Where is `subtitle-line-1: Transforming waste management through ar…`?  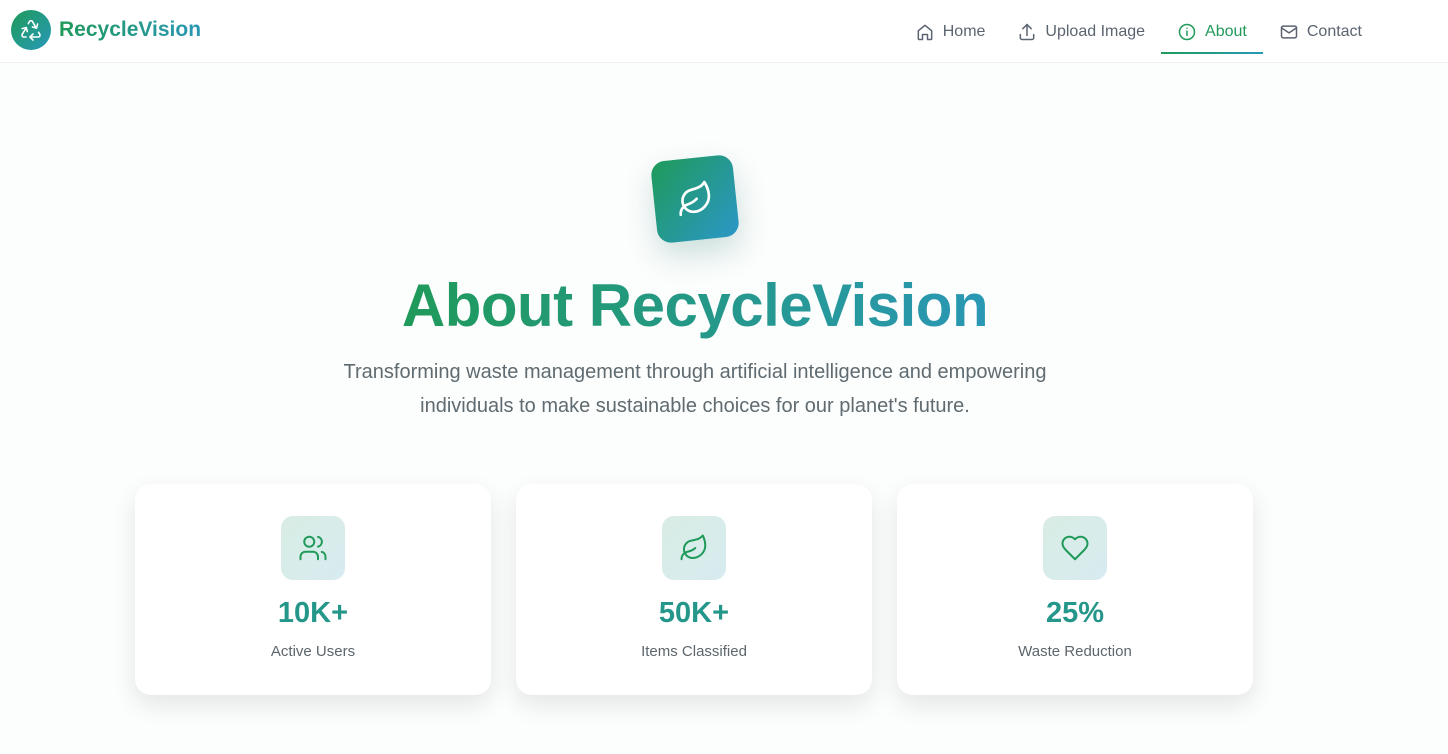 subtitle-line-1: Transforming waste management through ar… is located at coordinates (695, 372).